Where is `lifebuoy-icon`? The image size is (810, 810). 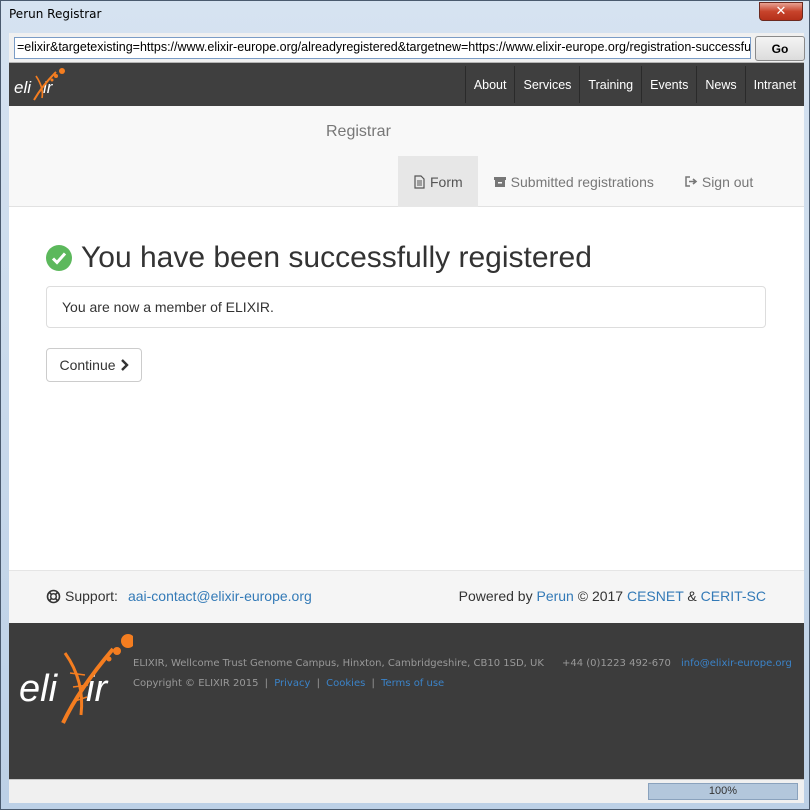 lifebuoy-icon is located at coordinates (53, 596).